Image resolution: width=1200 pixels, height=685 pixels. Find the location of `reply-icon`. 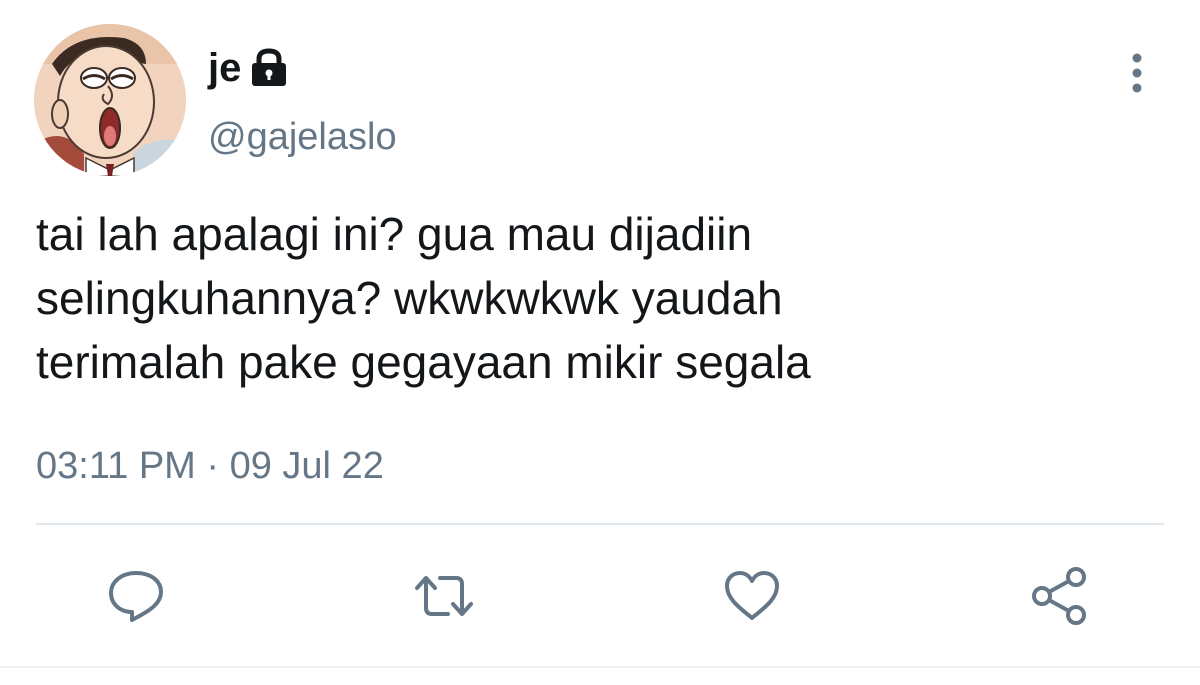

reply-icon is located at coordinates (136, 598).